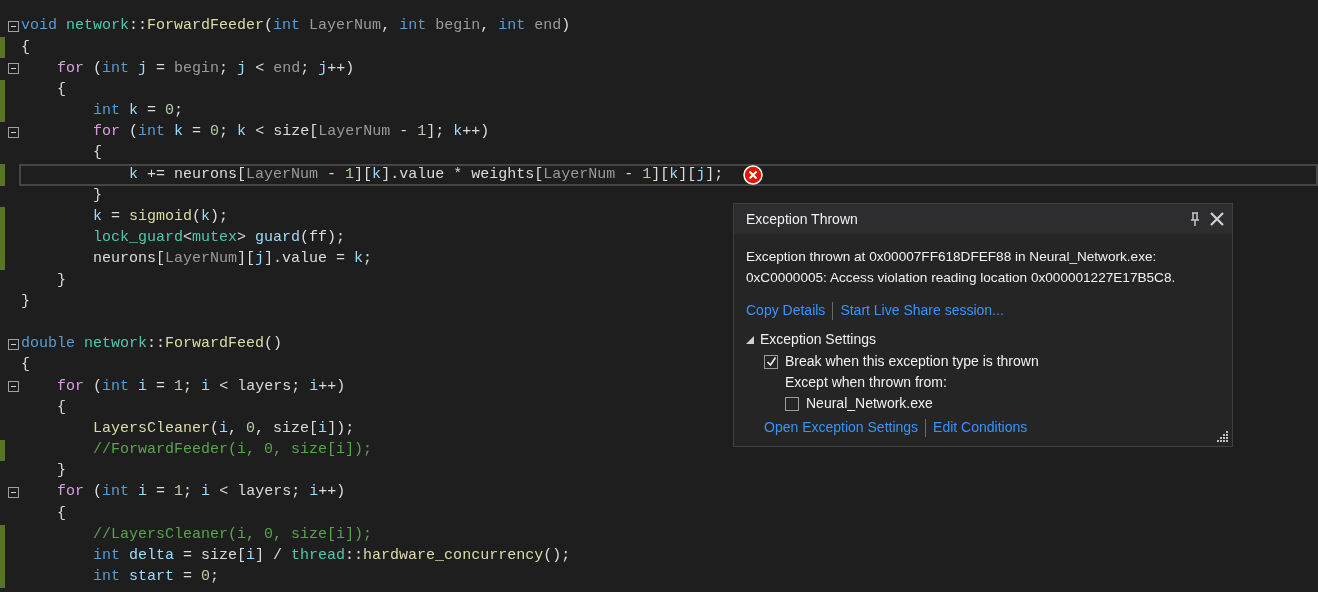 The height and width of the screenshot is (592, 1318). Describe the element at coordinates (802, 219) in the screenshot. I see `popup-title: Exception Thrown` at that location.